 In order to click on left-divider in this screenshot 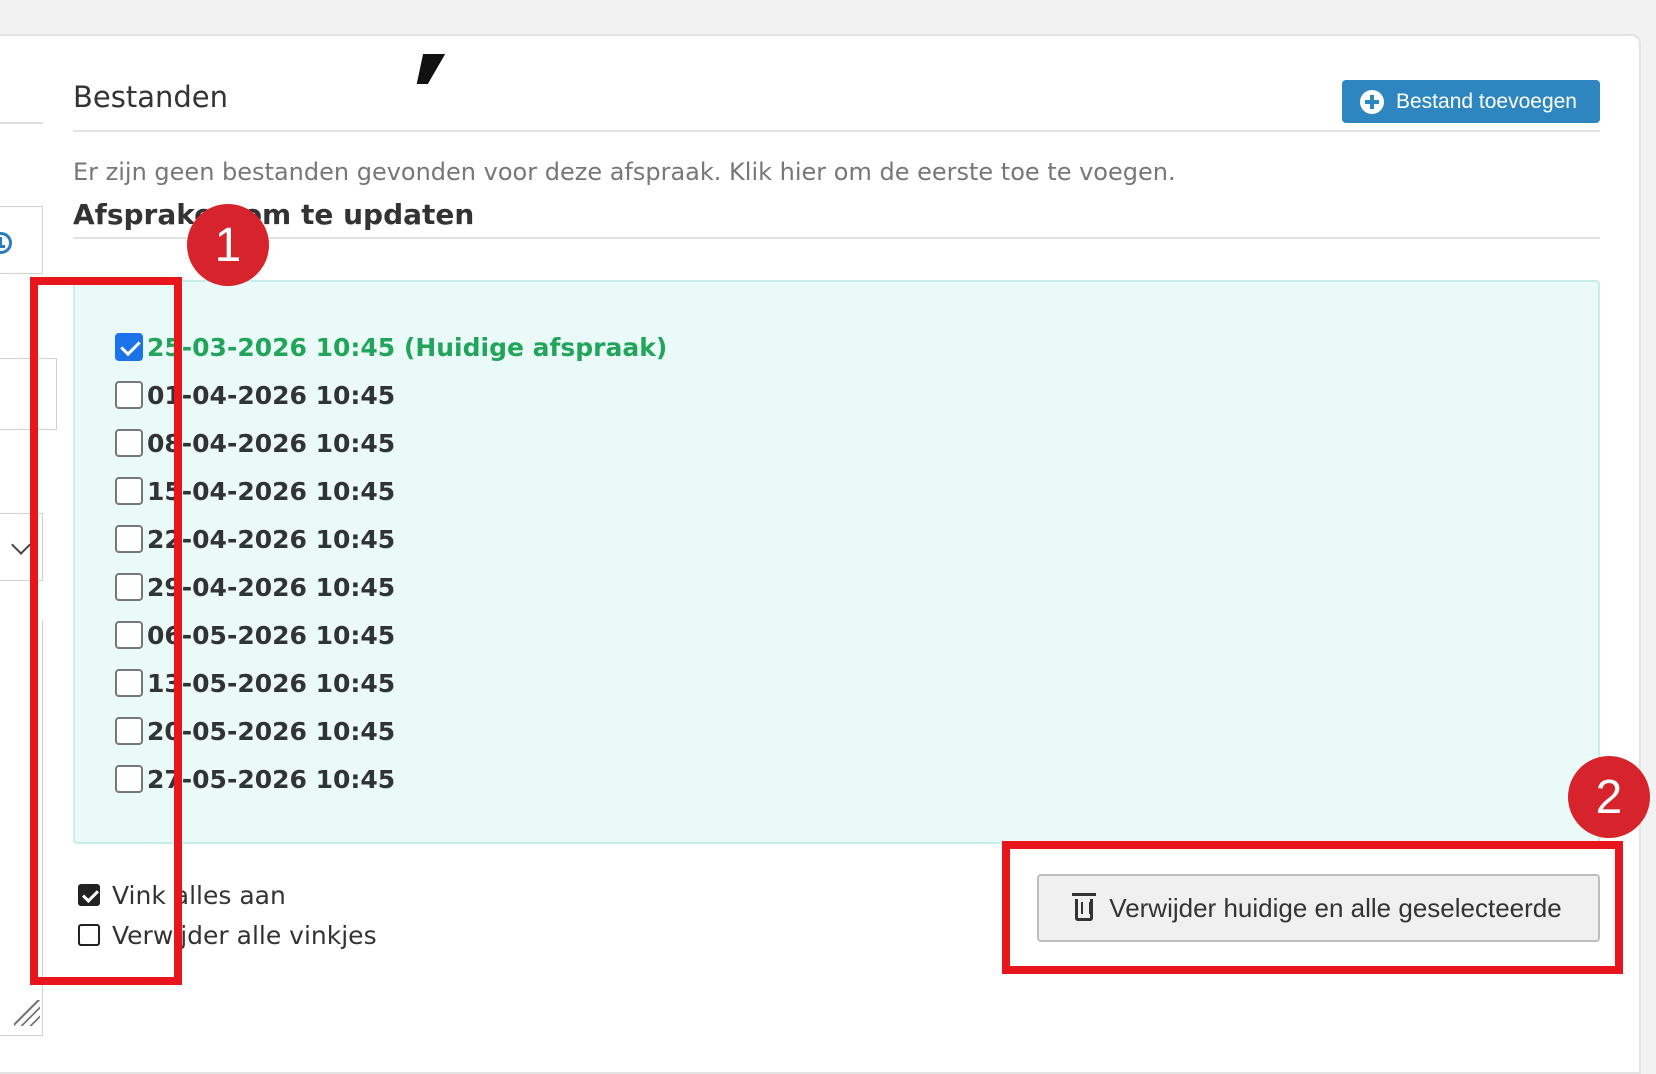, I will do `click(21, 123)`.